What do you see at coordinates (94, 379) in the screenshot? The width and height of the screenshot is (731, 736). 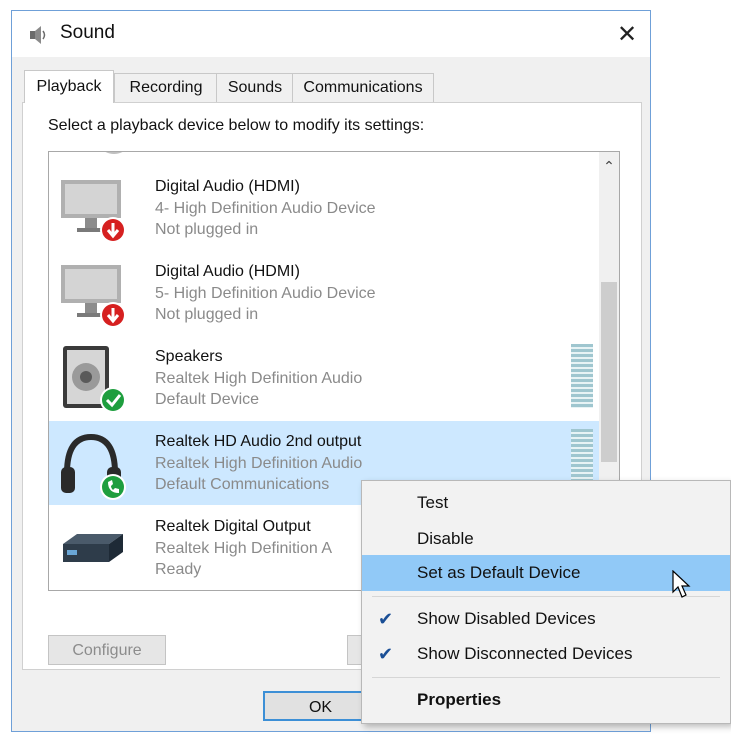 I see `speaker-default-icon` at bounding box center [94, 379].